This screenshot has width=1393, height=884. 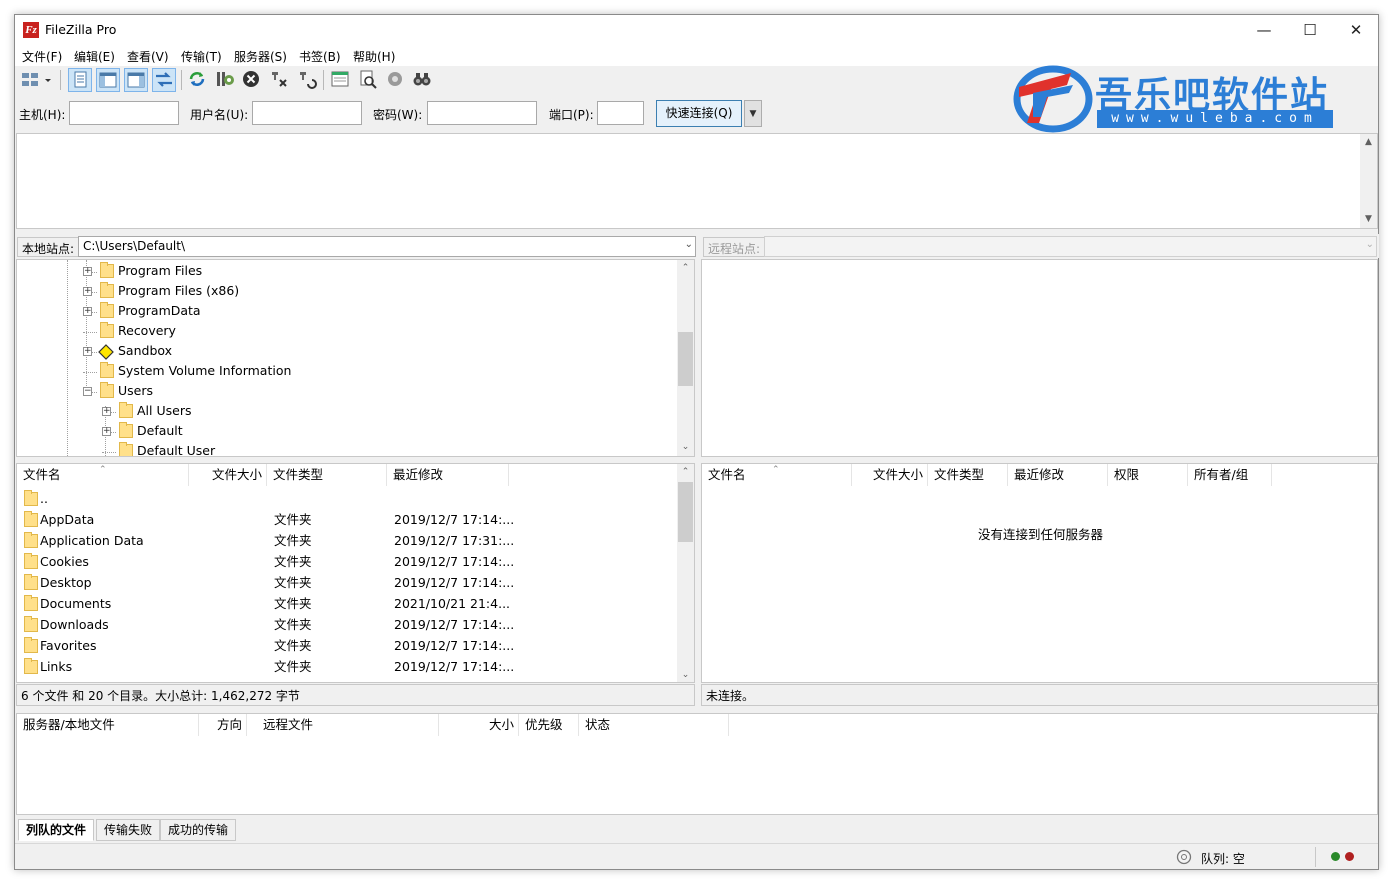 What do you see at coordinates (320, 56) in the screenshot?
I see `menu-bookmarks: 书签(B)` at bounding box center [320, 56].